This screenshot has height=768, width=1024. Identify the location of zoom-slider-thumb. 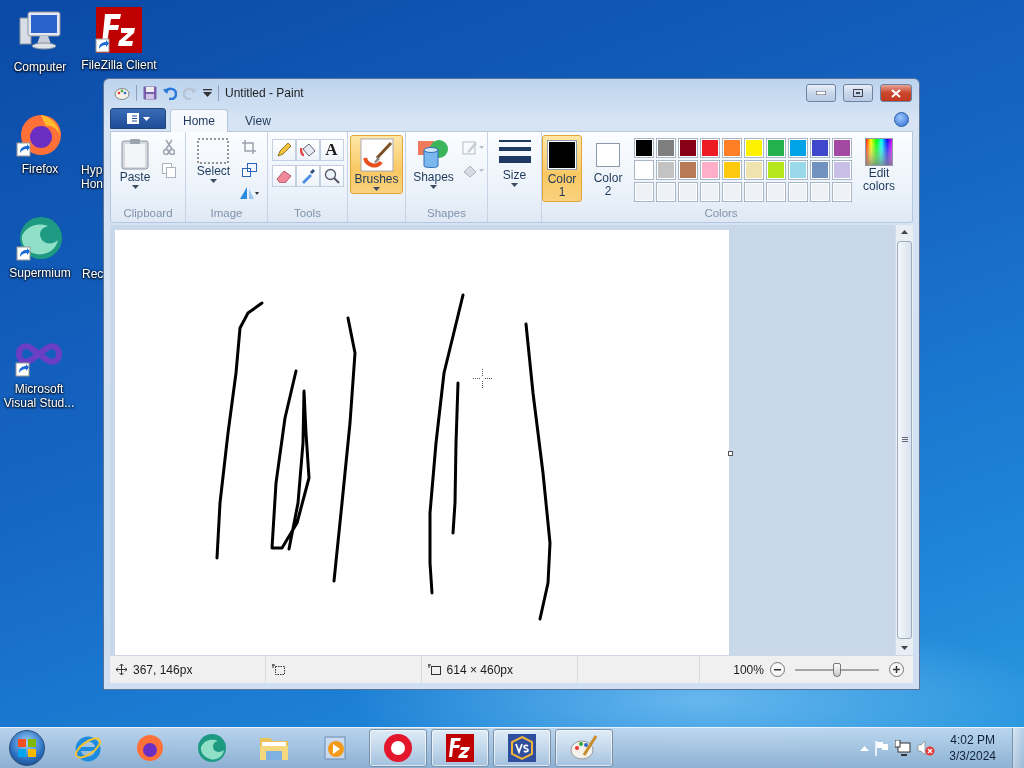
(836, 669).